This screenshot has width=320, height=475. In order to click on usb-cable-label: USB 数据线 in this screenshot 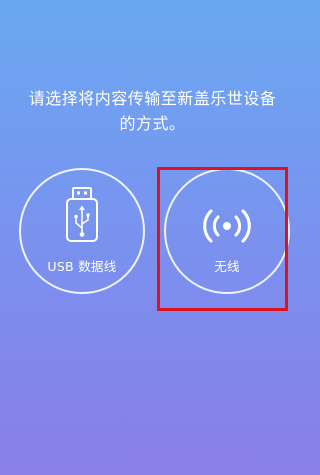, I will do `click(82, 266)`.